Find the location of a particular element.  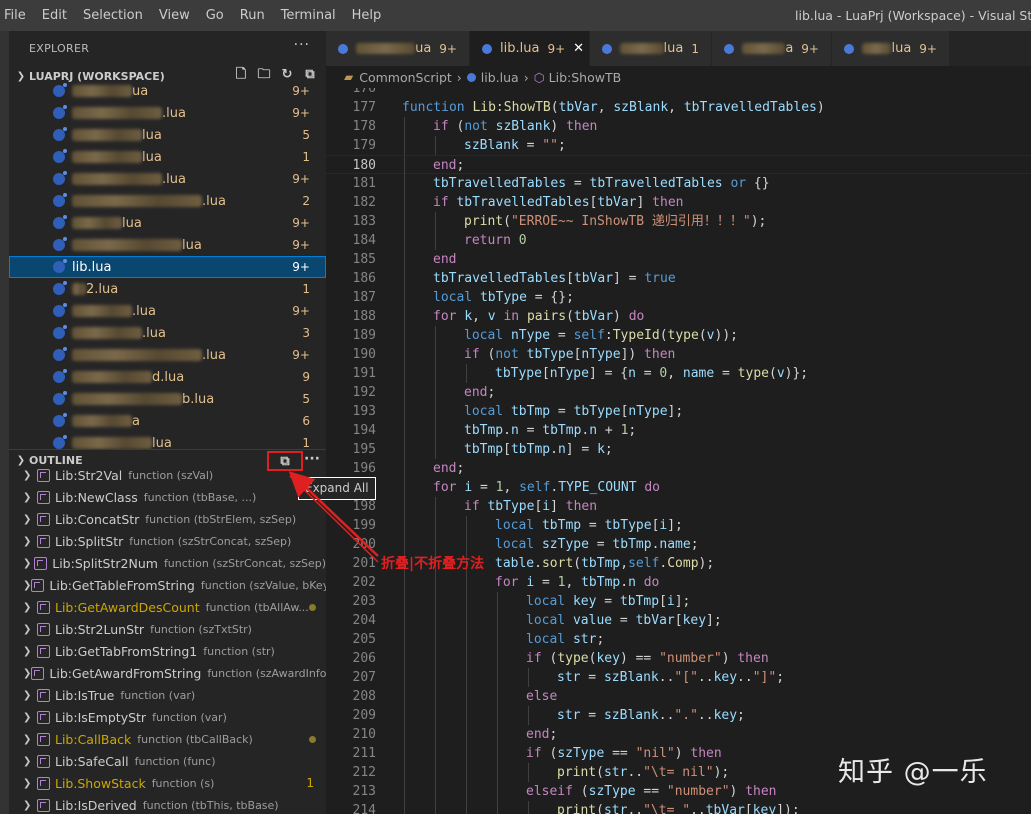

code-line: 193 local tbTmp = tbType[nType]; is located at coordinates (678, 411).